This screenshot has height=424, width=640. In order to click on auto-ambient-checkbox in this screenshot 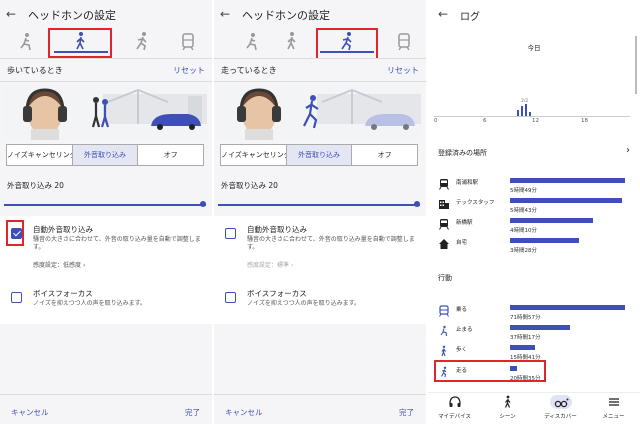, I will do `click(230, 233)`.